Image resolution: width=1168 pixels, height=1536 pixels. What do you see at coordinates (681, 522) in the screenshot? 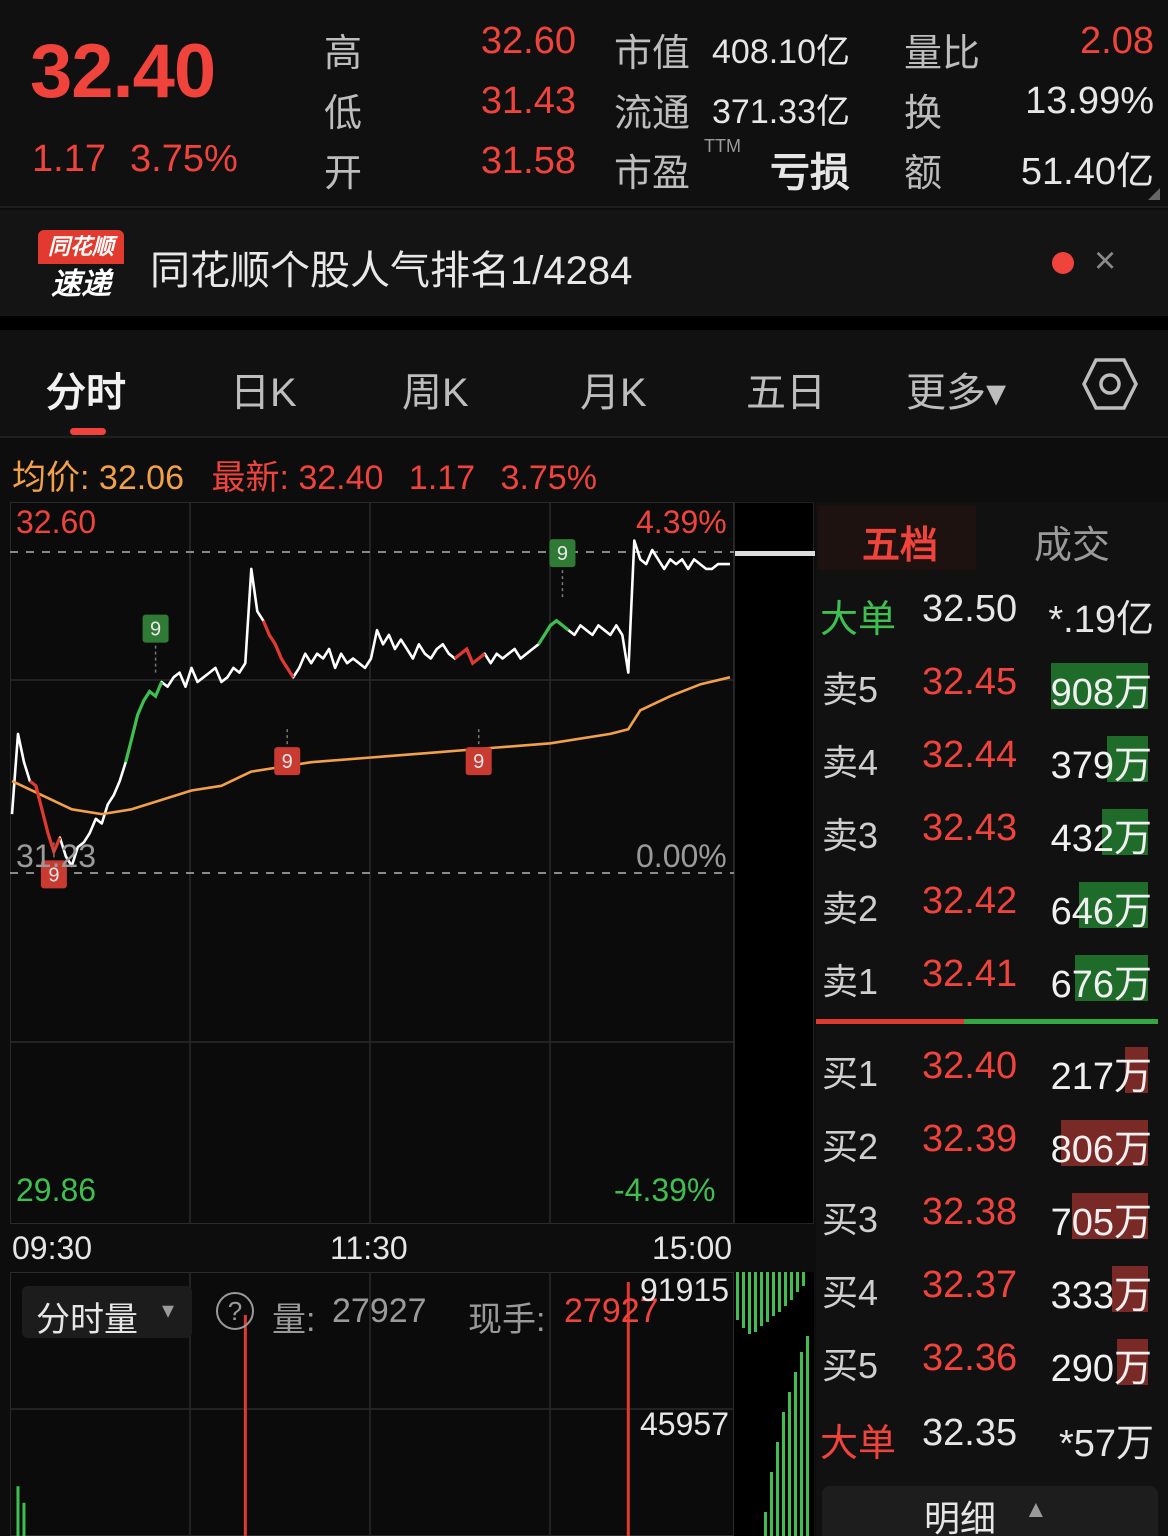
I see `y-label-high-pct: 4.39%` at bounding box center [681, 522].